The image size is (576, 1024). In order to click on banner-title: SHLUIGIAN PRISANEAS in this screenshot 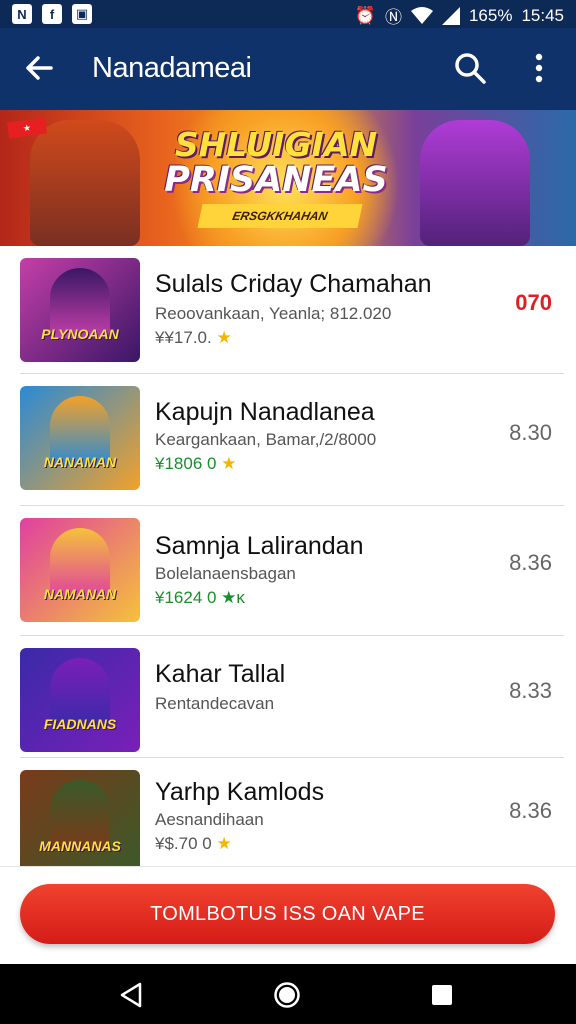, I will do `click(276, 163)`.